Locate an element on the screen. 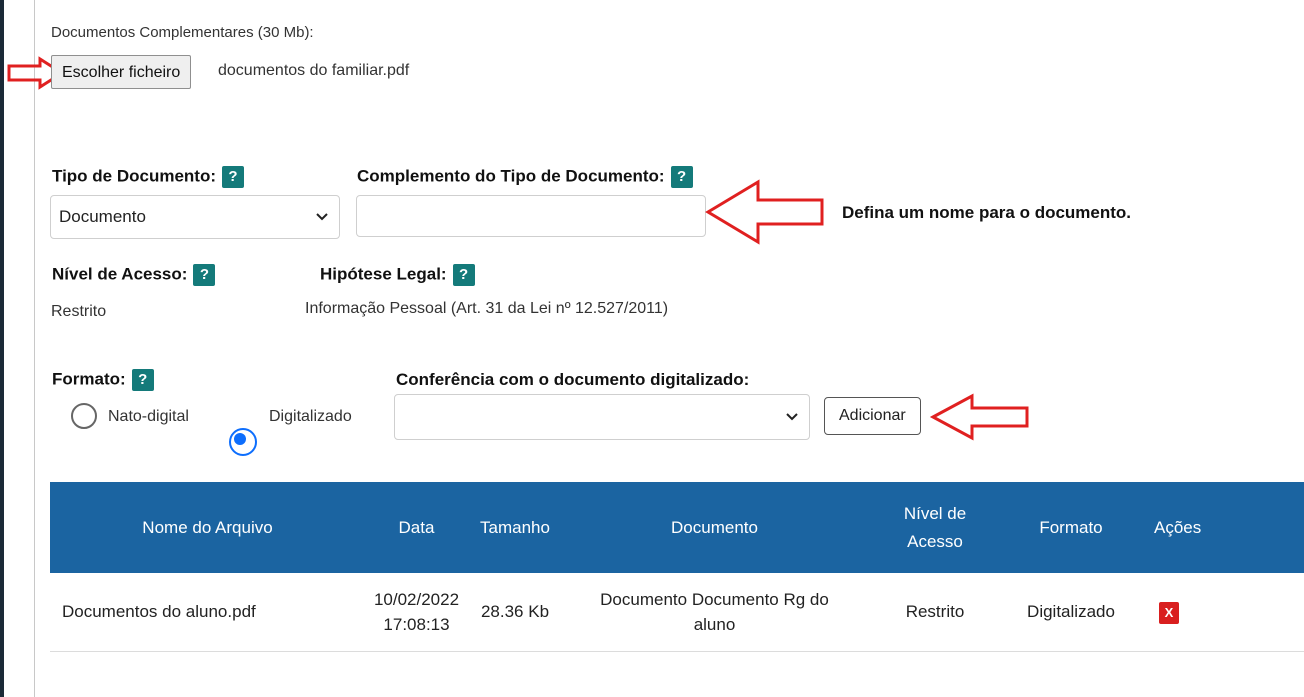 This screenshot has width=1304, height=697. header-nivel-line2: Acesso is located at coordinates (935, 541).